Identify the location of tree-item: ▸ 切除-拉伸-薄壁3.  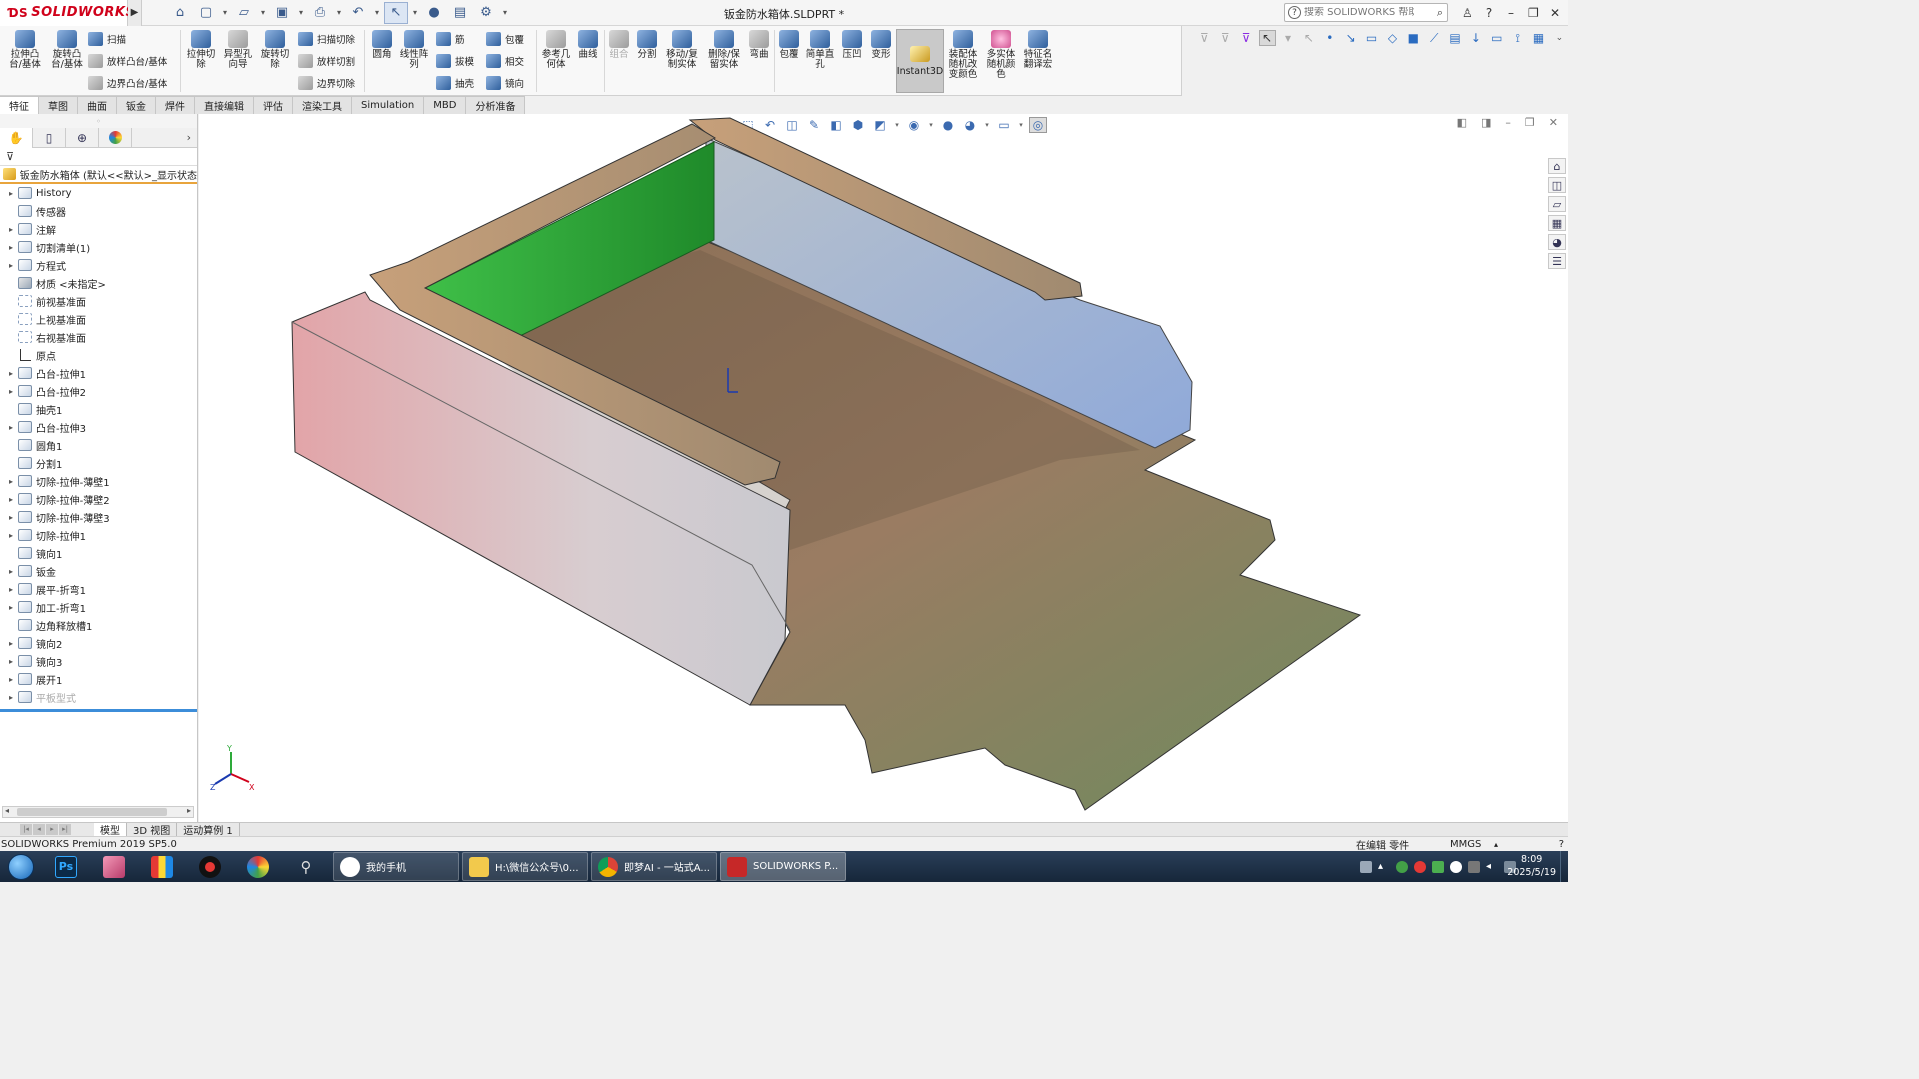
(98, 517).